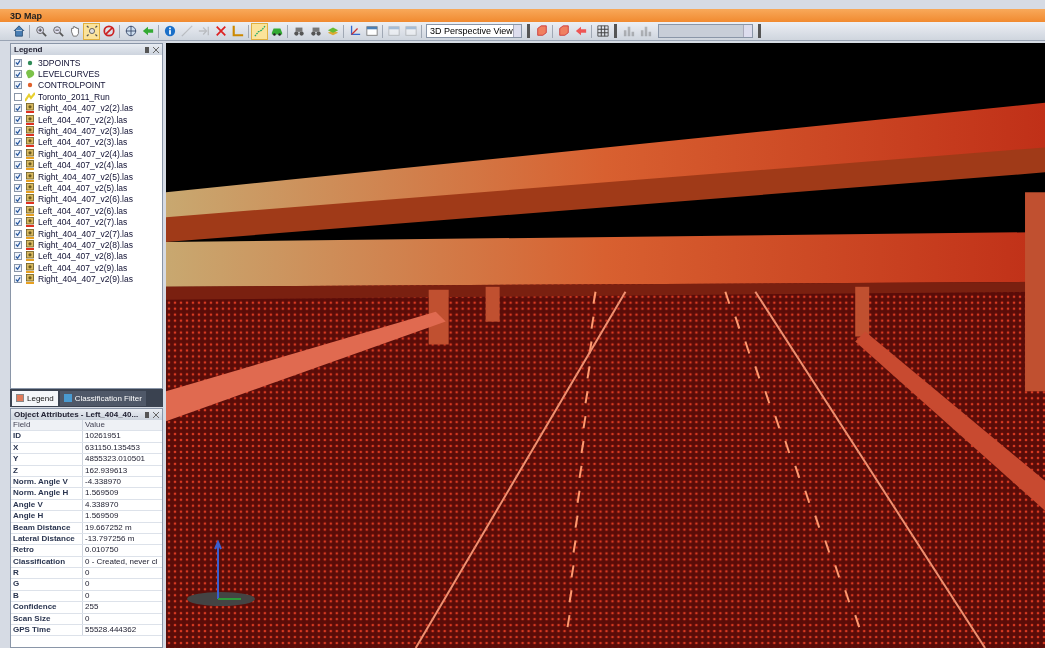 The width and height of the screenshot is (1045, 648). I want to click on column-header: Field, so click(47, 425).